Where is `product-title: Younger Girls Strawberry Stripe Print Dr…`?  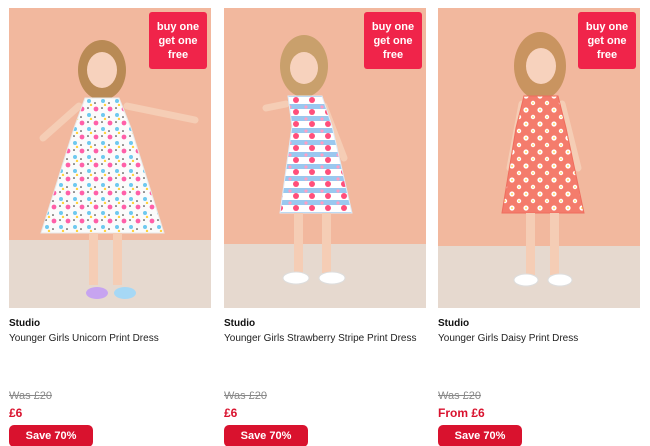
product-title: Younger Girls Strawberry Stripe Print Dr… is located at coordinates (322, 338).